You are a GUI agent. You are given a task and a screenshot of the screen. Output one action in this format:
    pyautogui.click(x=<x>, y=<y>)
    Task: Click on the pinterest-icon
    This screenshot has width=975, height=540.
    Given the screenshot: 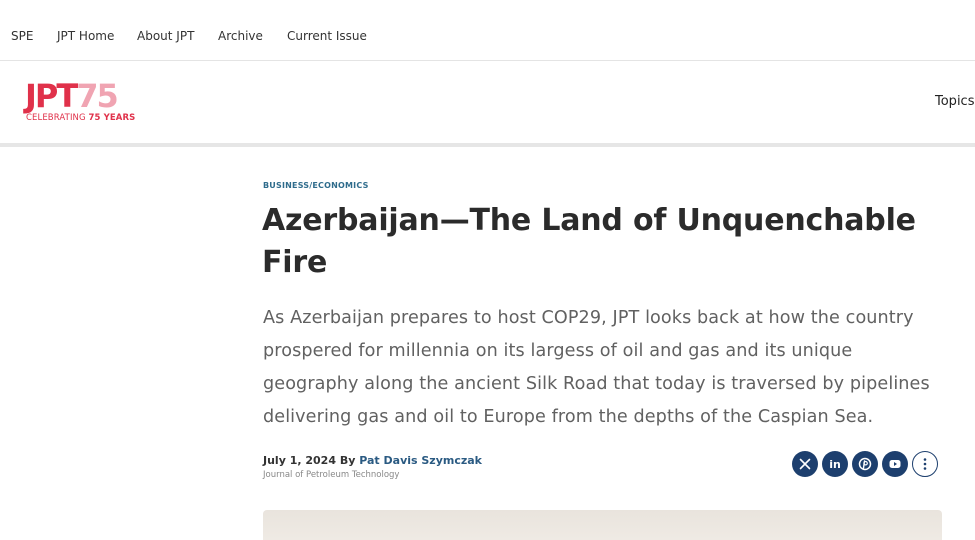 What is the action you would take?
    pyautogui.click(x=865, y=464)
    